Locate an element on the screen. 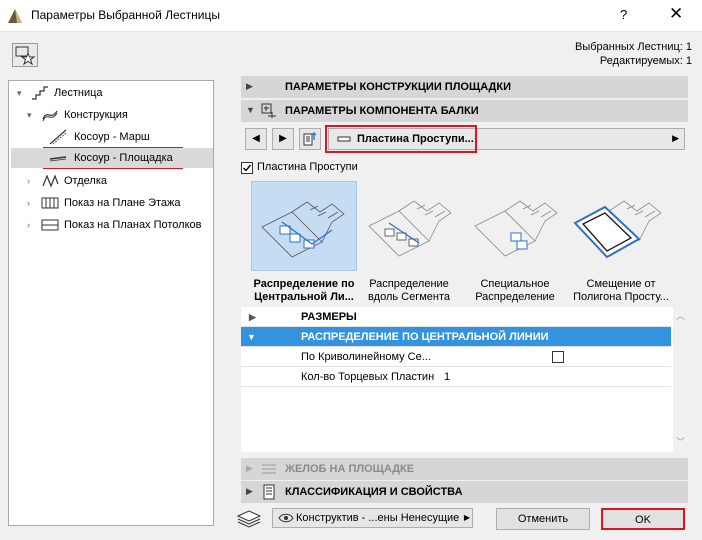 The height and width of the screenshot is (540, 702). eye-icon is located at coordinates (286, 518).